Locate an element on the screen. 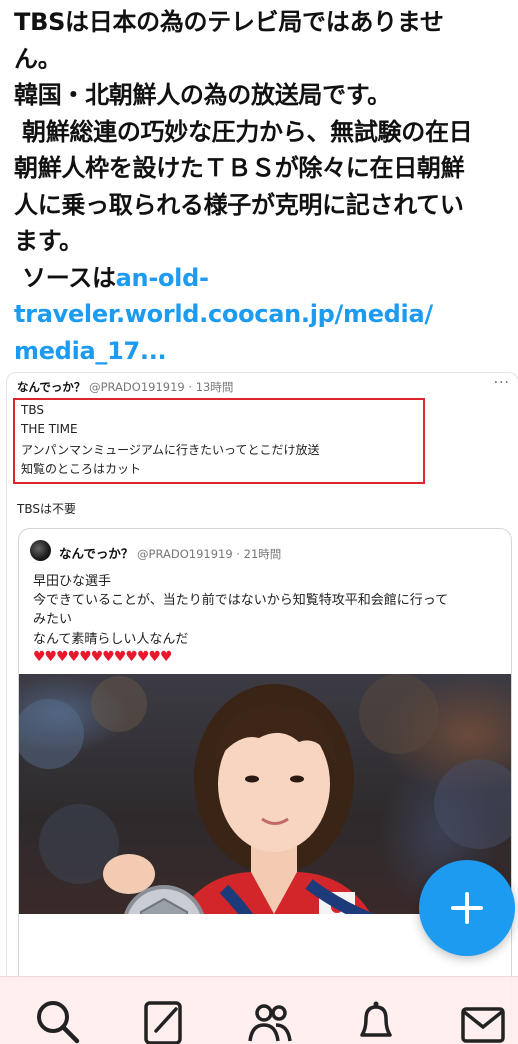 The image size is (518, 1044). tweet-line: 朝鮮総連の巧妙な圧力から、無試験の在日 is located at coordinates (243, 131).